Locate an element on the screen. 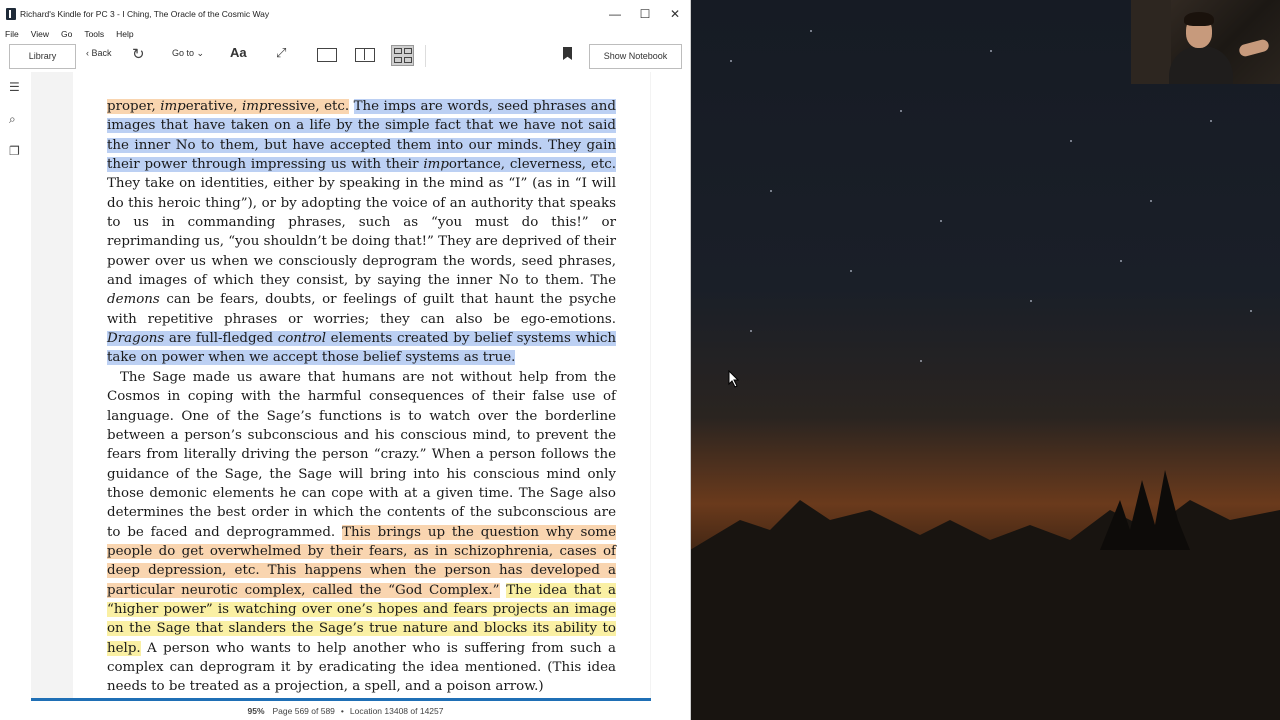 This screenshot has height=720, width=1280. search-icon: ⌕ is located at coordinates (12, 119).